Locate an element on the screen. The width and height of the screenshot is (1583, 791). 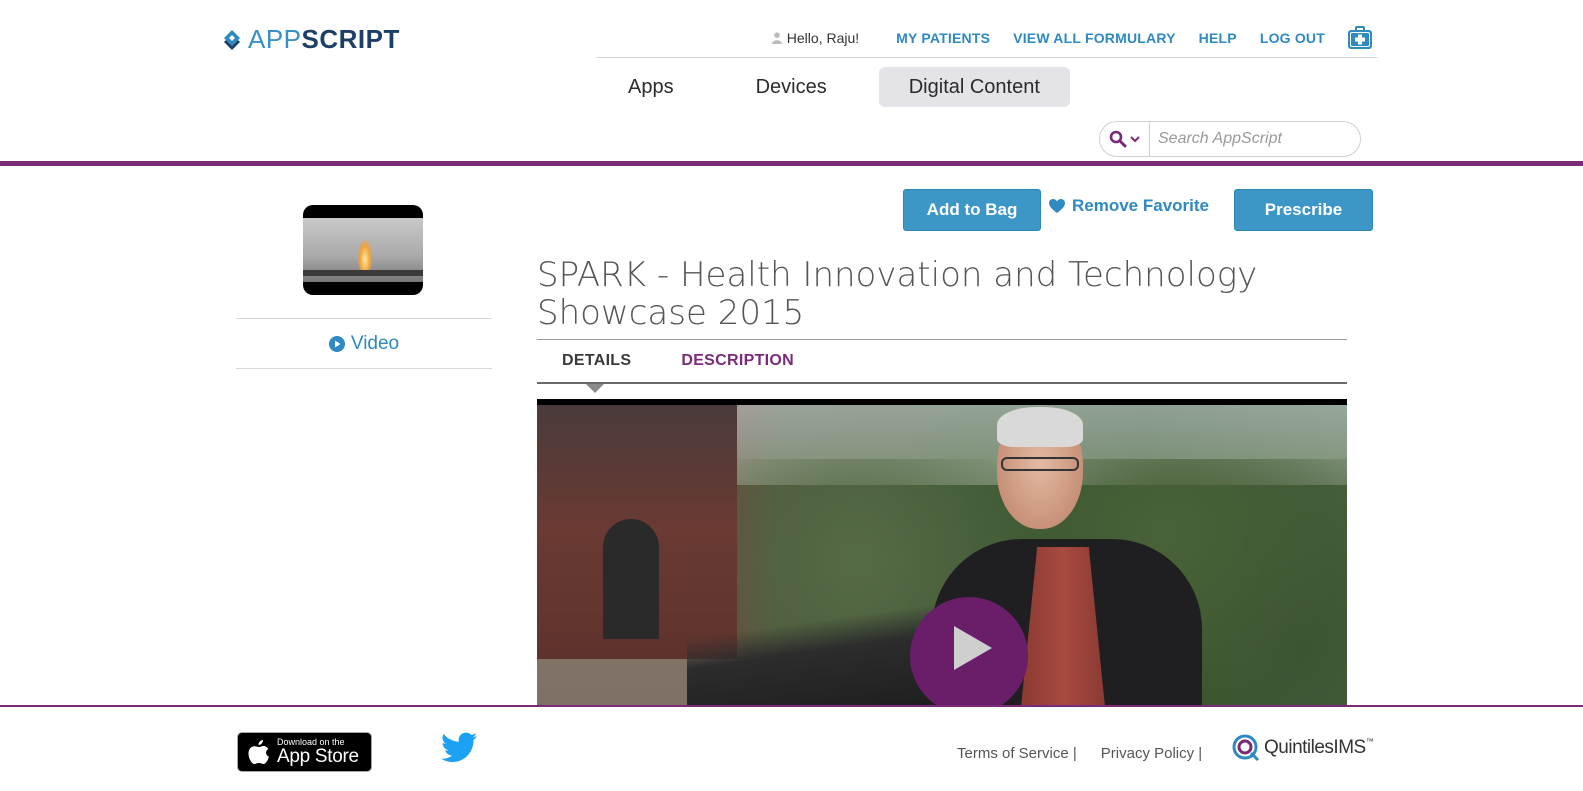
search-scope-button is located at coordinates (1125, 139).